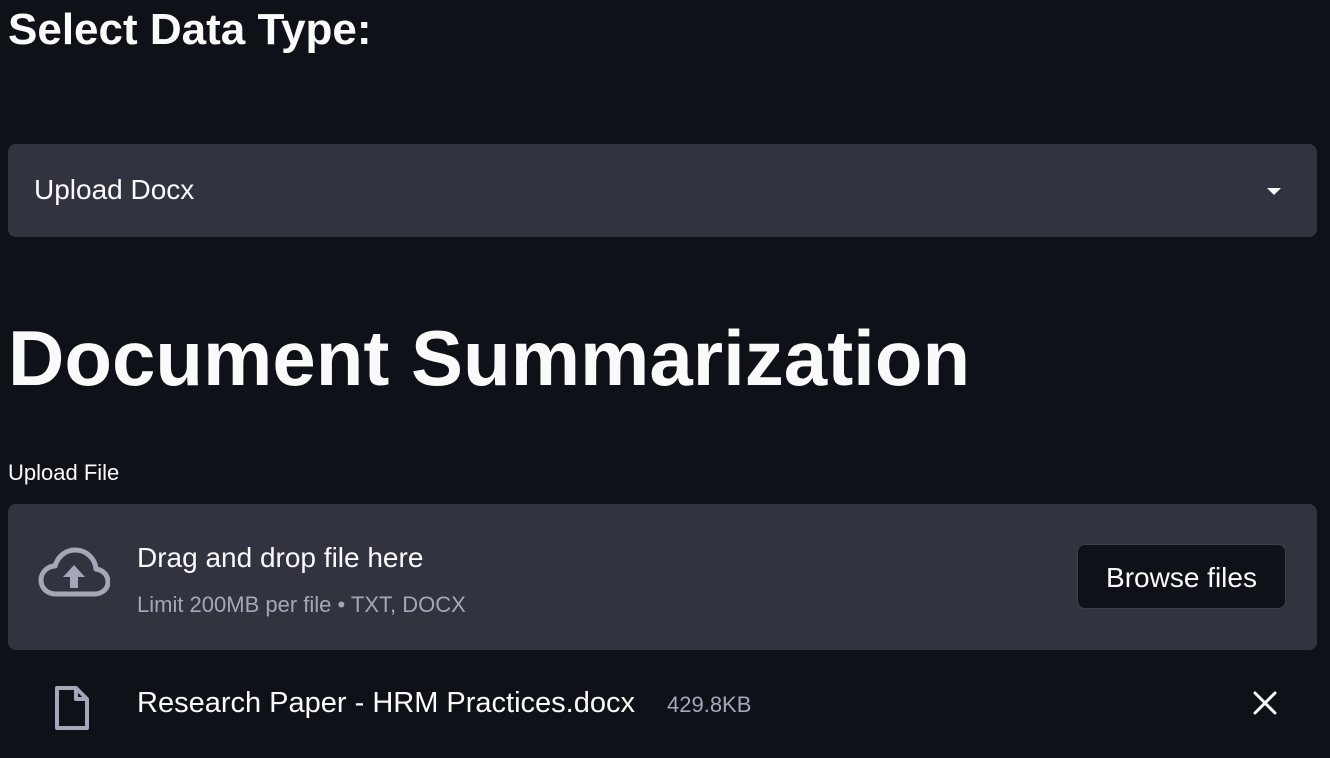 This screenshot has width=1330, height=758. What do you see at coordinates (280, 557) in the screenshot?
I see `dropzone-instruction: Drag and drop file here` at bounding box center [280, 557].